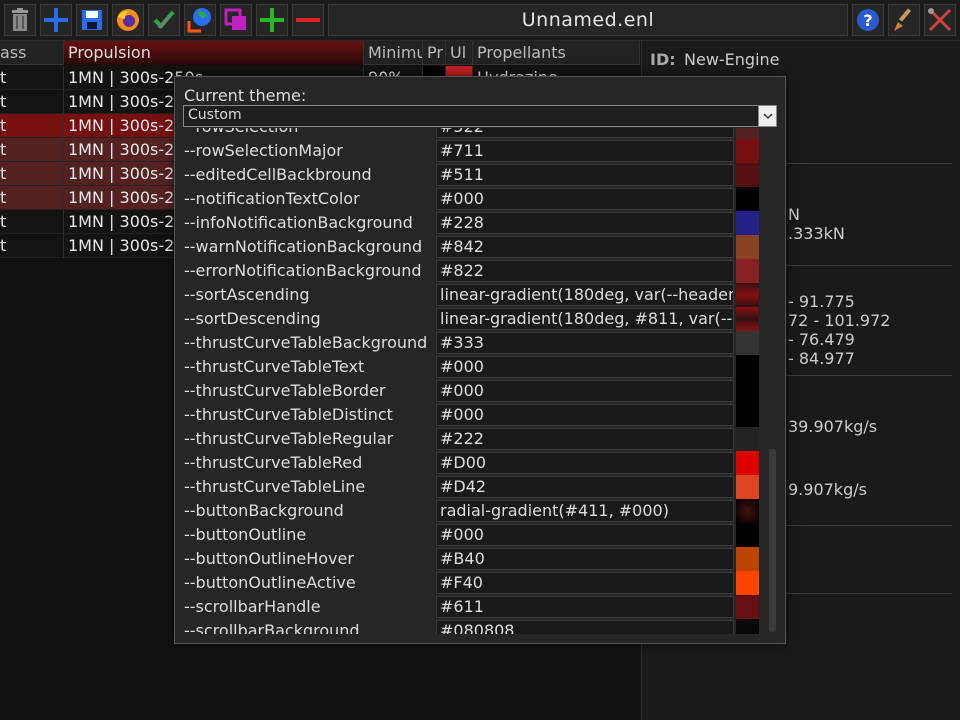  Describe the element at coordinates (164, 20) in the screenshot. I see `validate-button` at that location.